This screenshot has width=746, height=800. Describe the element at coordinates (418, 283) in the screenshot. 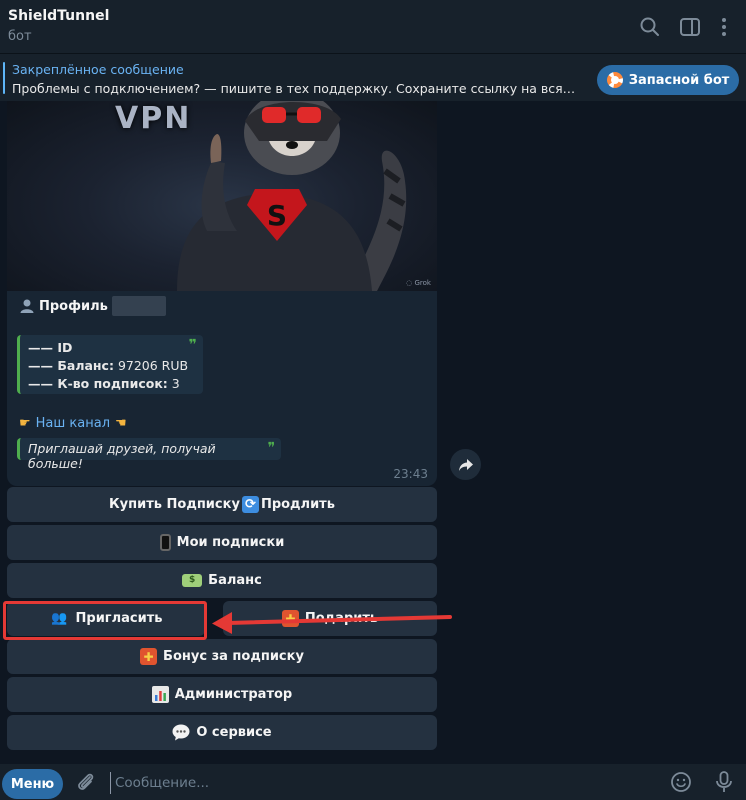

I see `image-watermark: ◌ Grok` at that location.